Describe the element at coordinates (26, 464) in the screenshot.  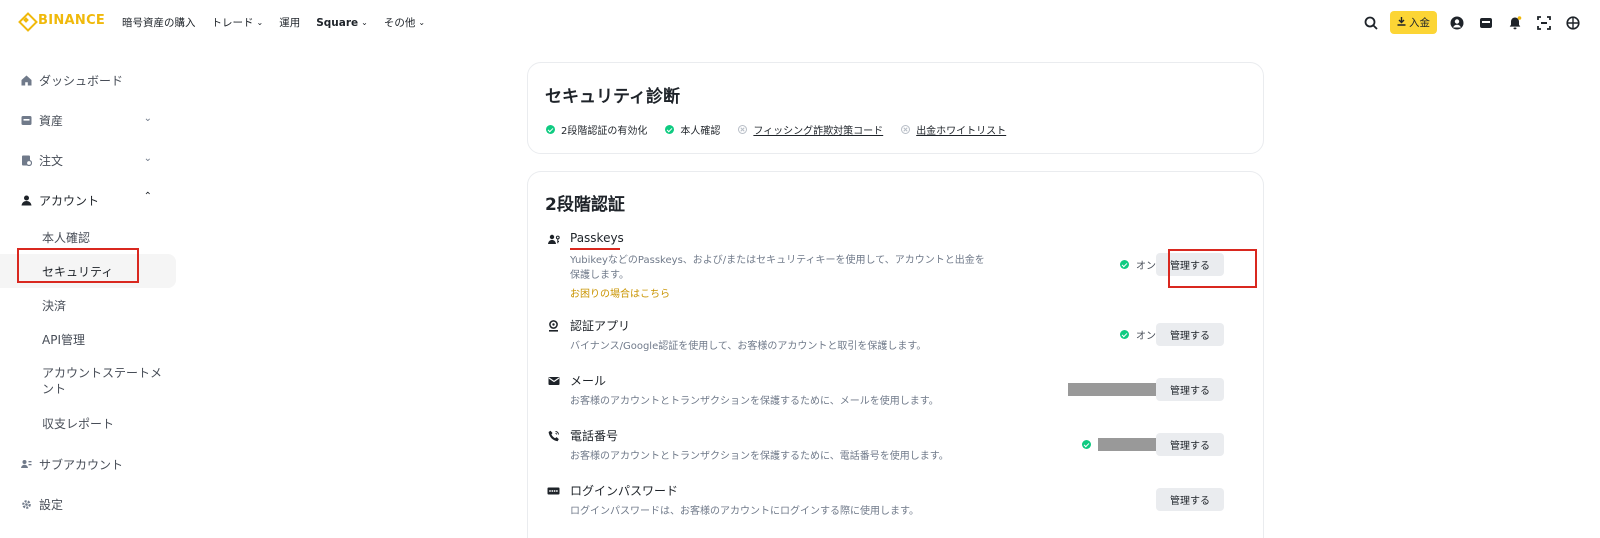
I see `sub-account-icon` at that location.